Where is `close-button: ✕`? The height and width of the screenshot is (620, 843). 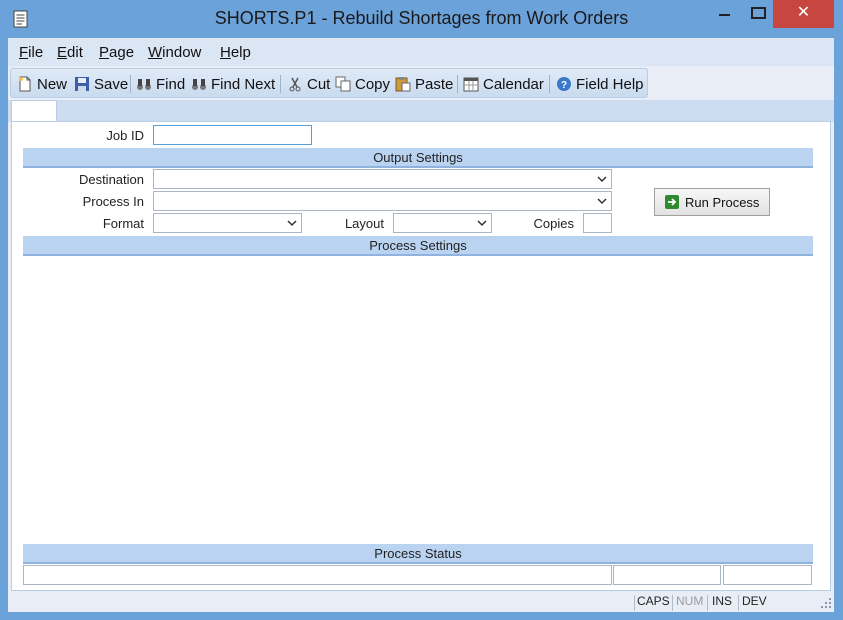 close-button: ✕ is located at coordinates (803, 14).